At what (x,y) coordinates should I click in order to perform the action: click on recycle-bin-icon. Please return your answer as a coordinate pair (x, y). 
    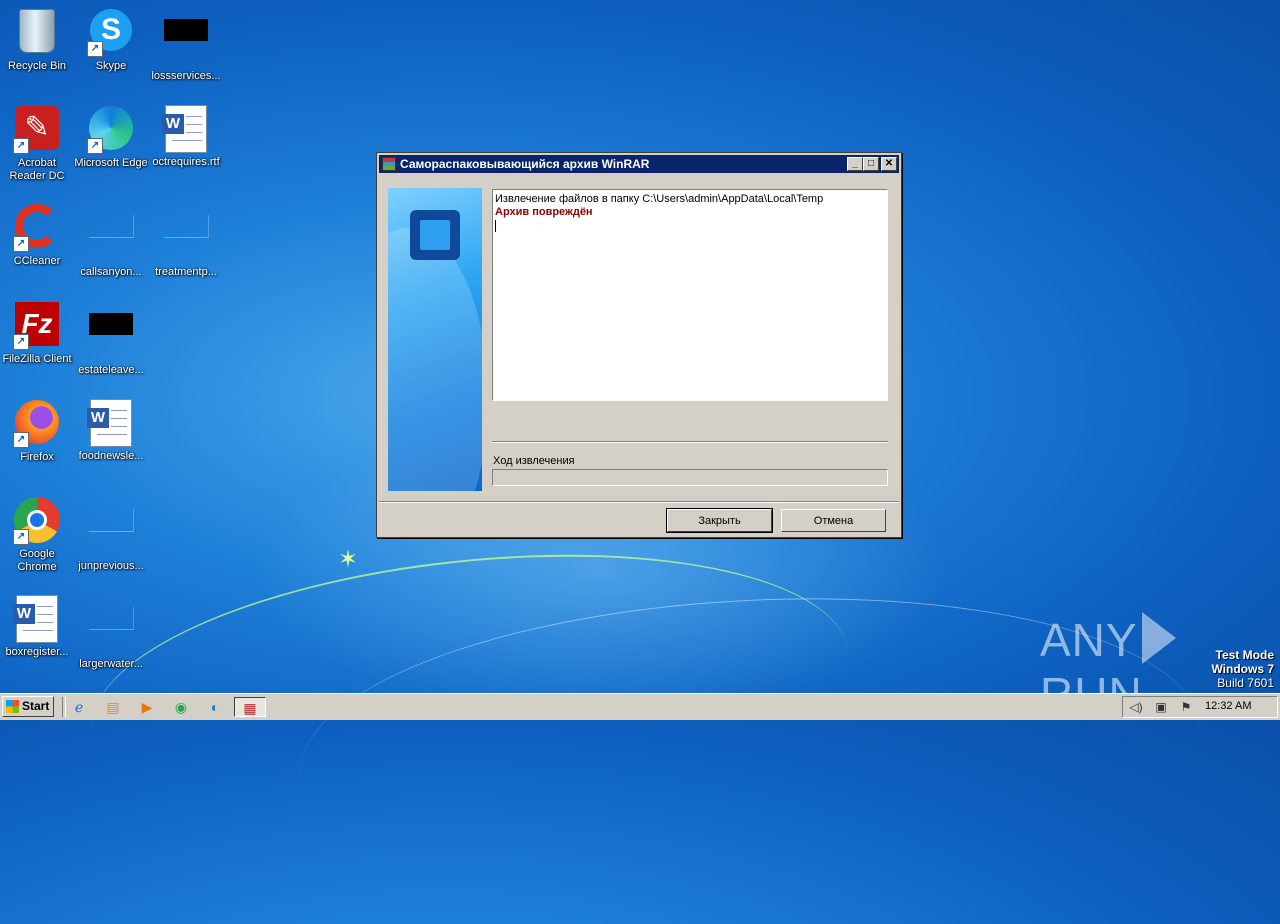
    Looking at the image, I should click on (37, 31).